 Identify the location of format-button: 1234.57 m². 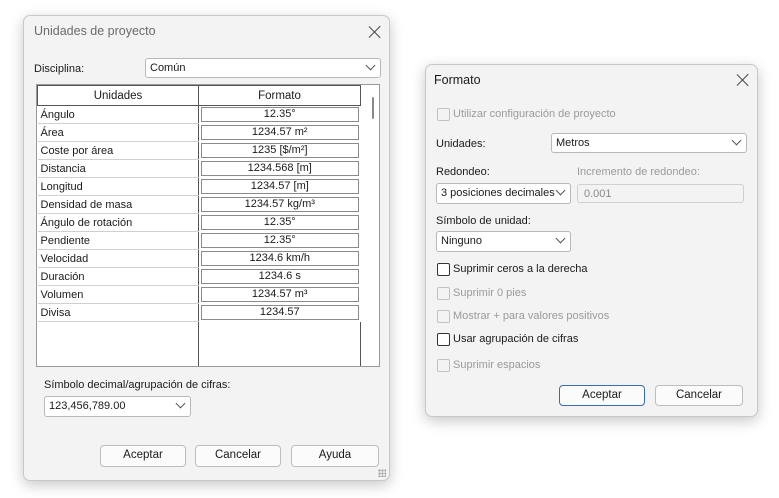
(280, 132).